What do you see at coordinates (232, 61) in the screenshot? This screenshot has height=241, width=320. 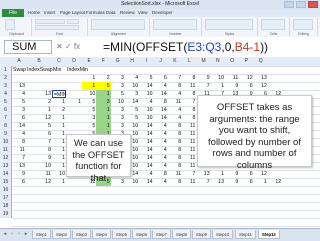 I see `column-header-o: O` at bounding box center [232, 61].